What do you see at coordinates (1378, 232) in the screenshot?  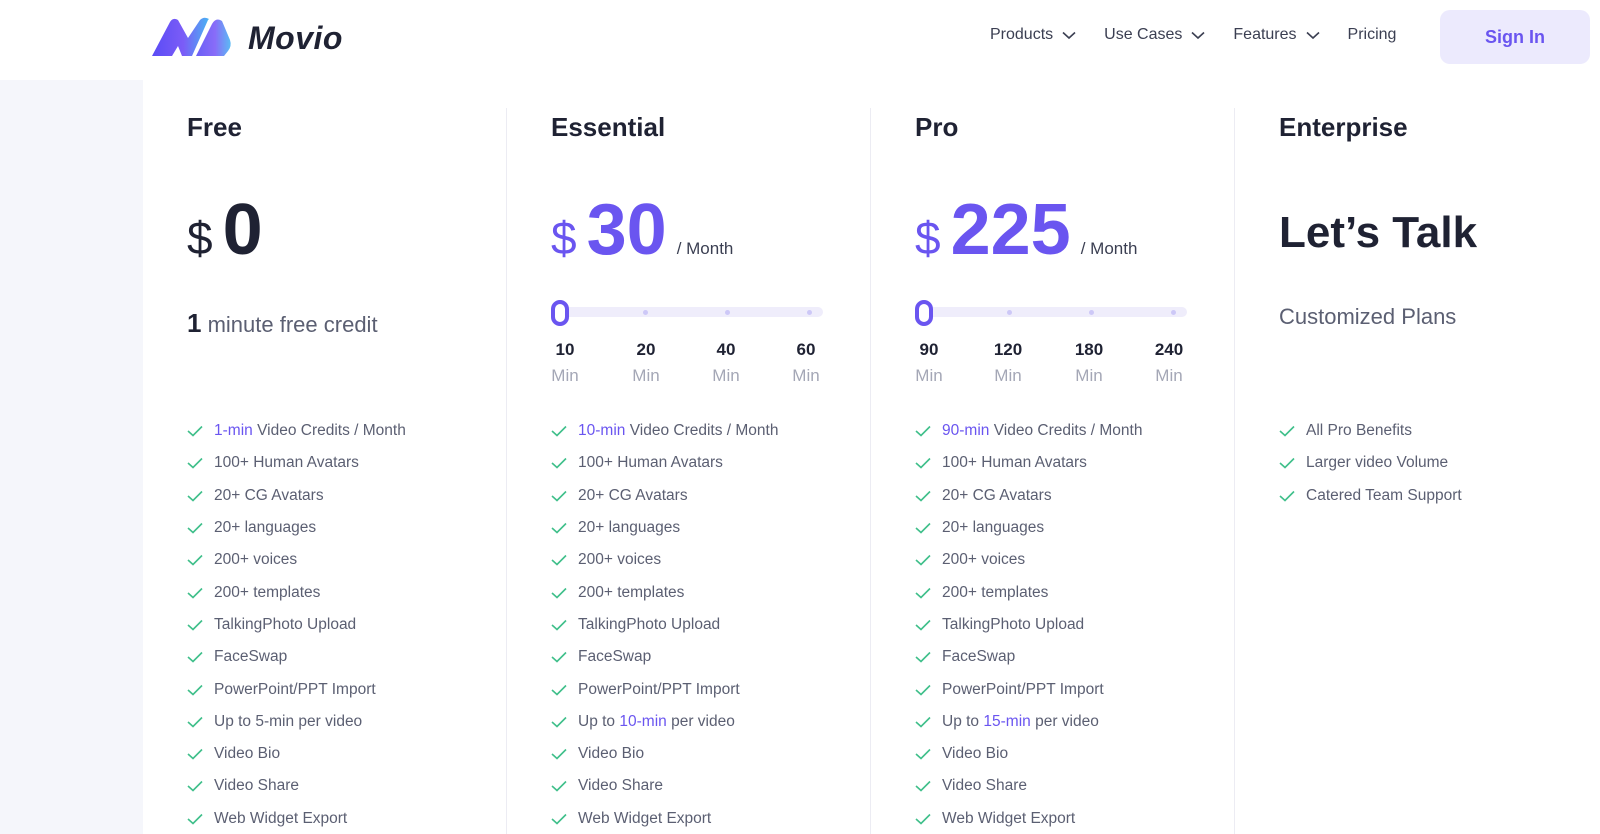 I see `enterprise-headline: Let’s Talk` at bounding box center [1378, 232].